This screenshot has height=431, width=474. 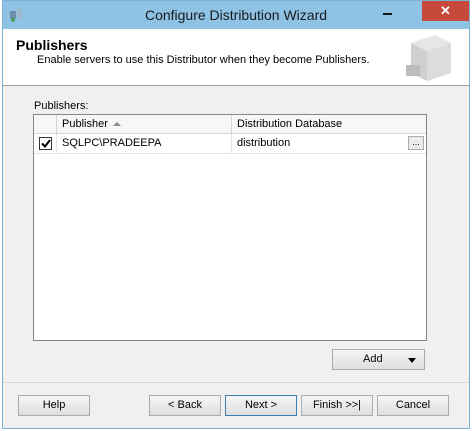 I want to click on close-button: ✕, so click(x=445, y=11).